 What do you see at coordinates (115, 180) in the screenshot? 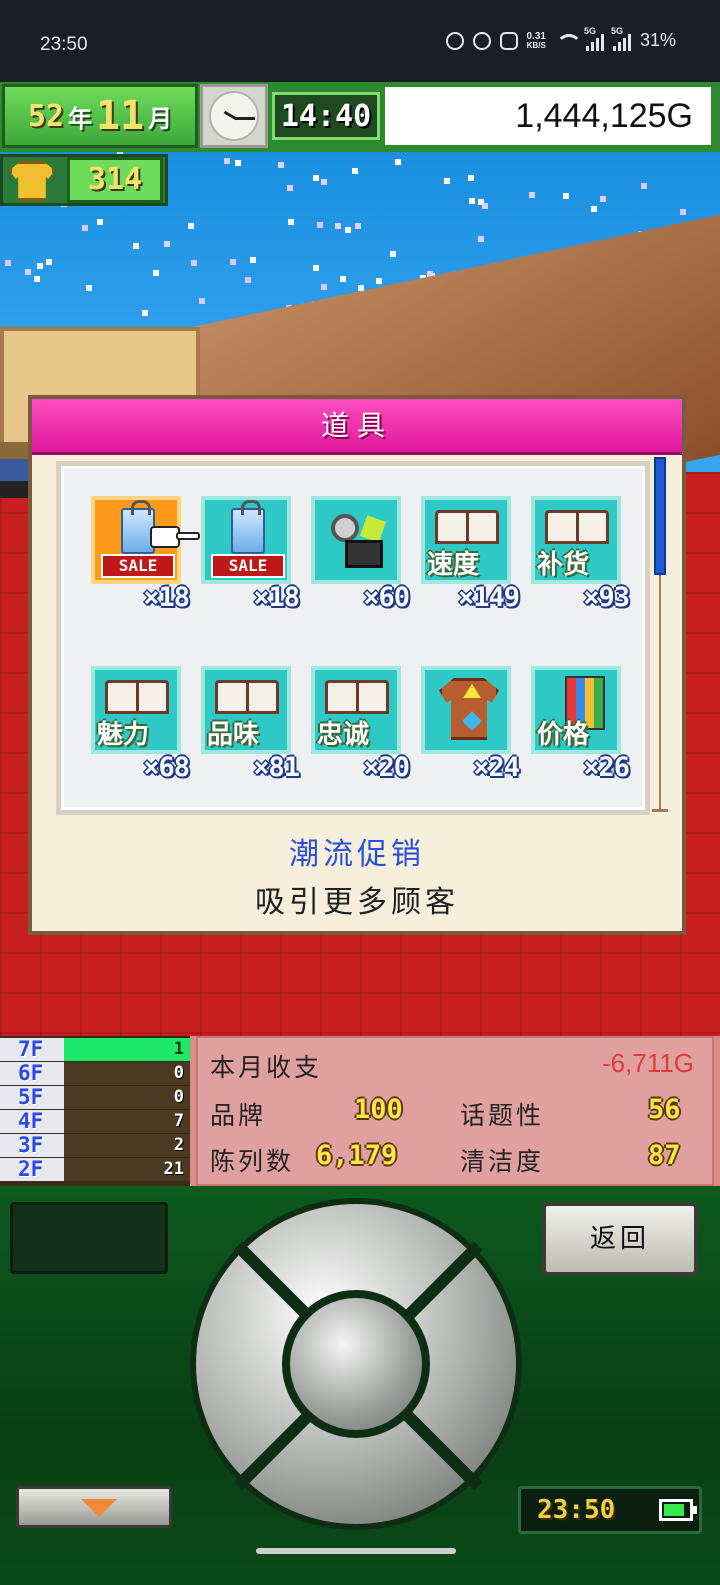
I see `shirt-count: 314` at bounding box center [115, 180].